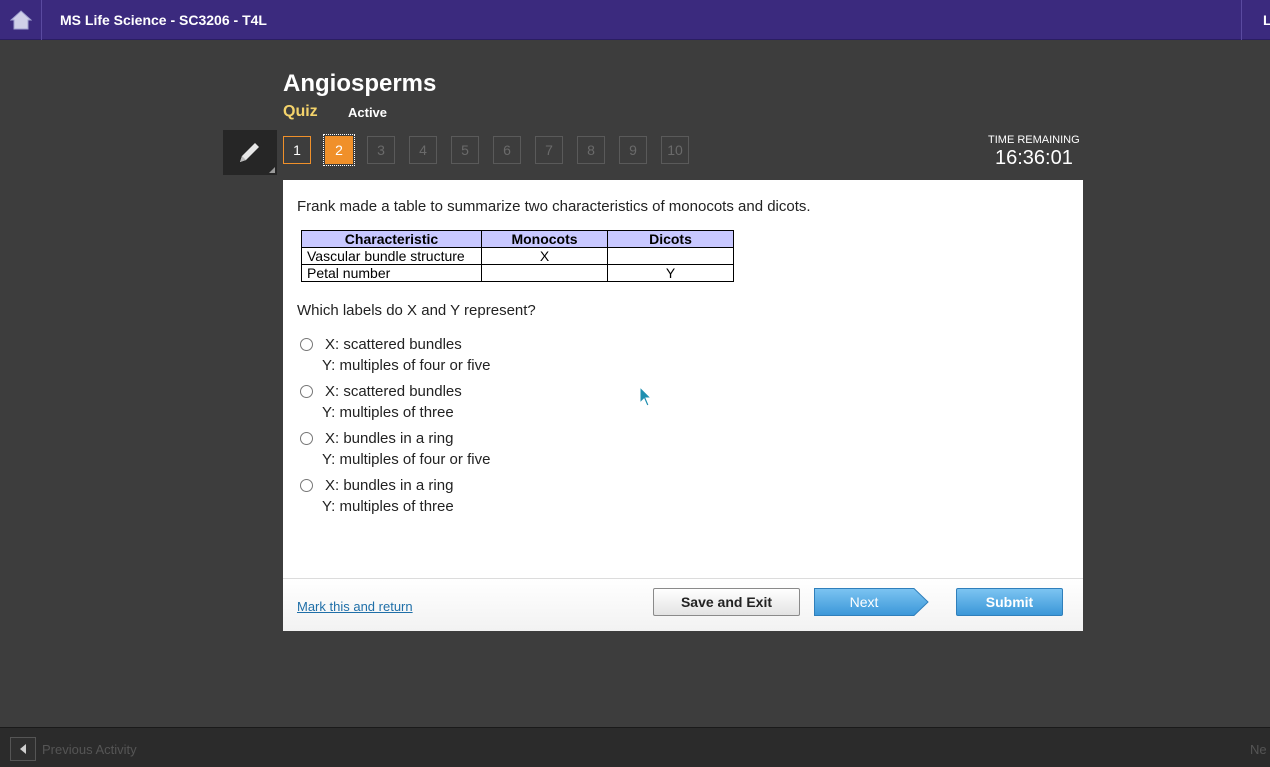 This screenshot has width=1270, height=767. Describe the element at coordinates (1034, 158) in the screenshot. I see `timer-value: 16:36:01` at that location.